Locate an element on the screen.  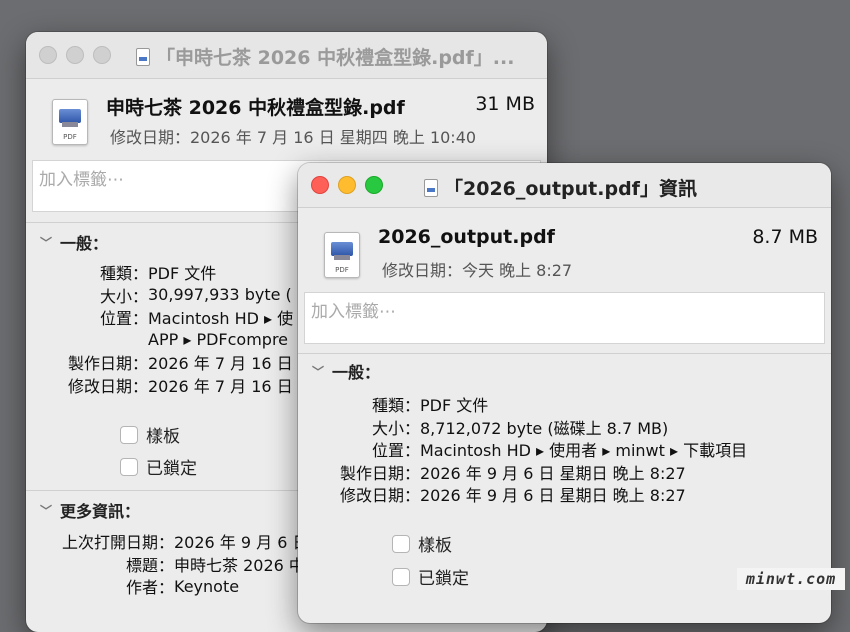
title-bar: 「2026_output.pdf」資訊 is located at coordinates (564, 185).